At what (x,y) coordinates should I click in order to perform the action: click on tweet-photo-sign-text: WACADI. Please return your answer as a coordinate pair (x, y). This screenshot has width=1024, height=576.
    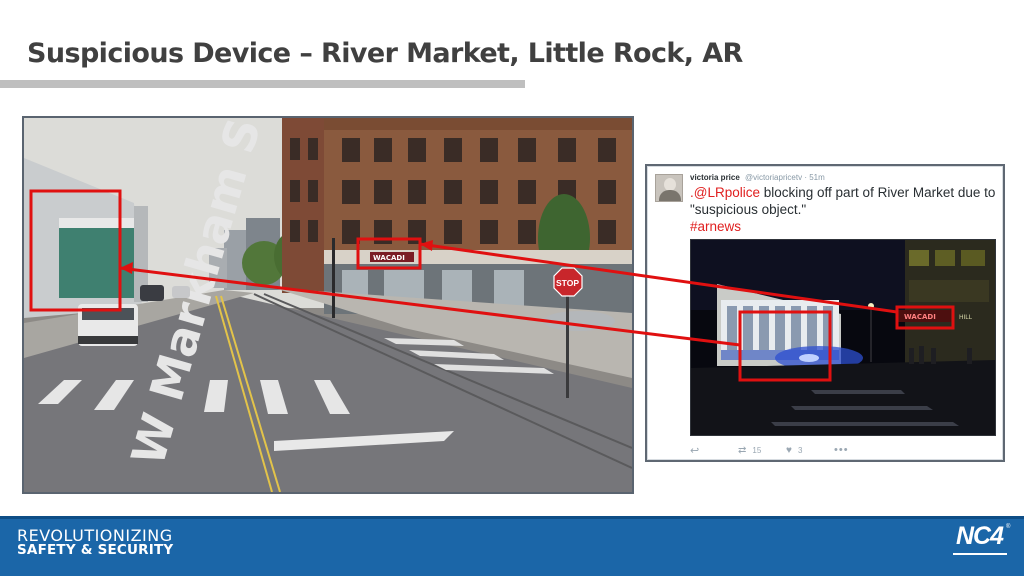
    Looking at the image, I should click on (920, 317).